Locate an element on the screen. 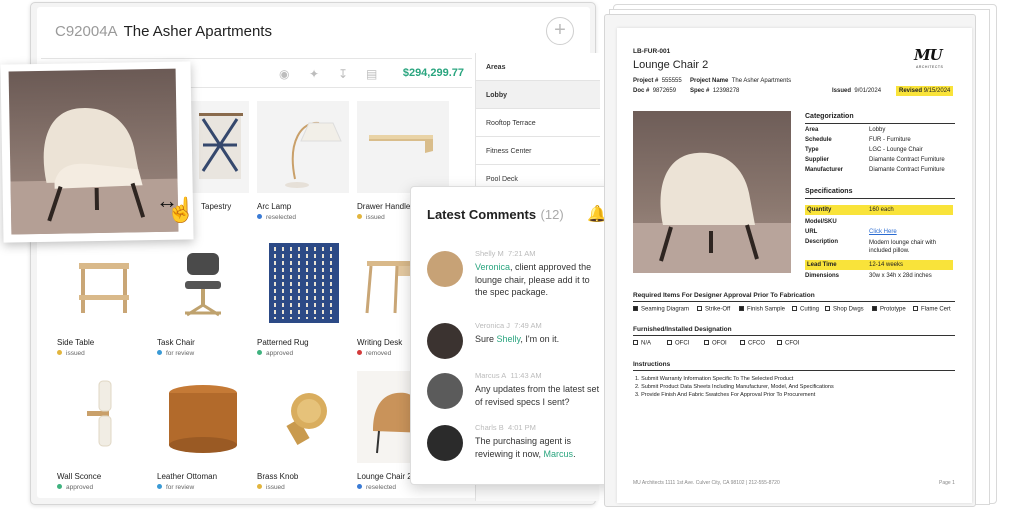  field-value: Lobby is located at coordinates (877, 130).